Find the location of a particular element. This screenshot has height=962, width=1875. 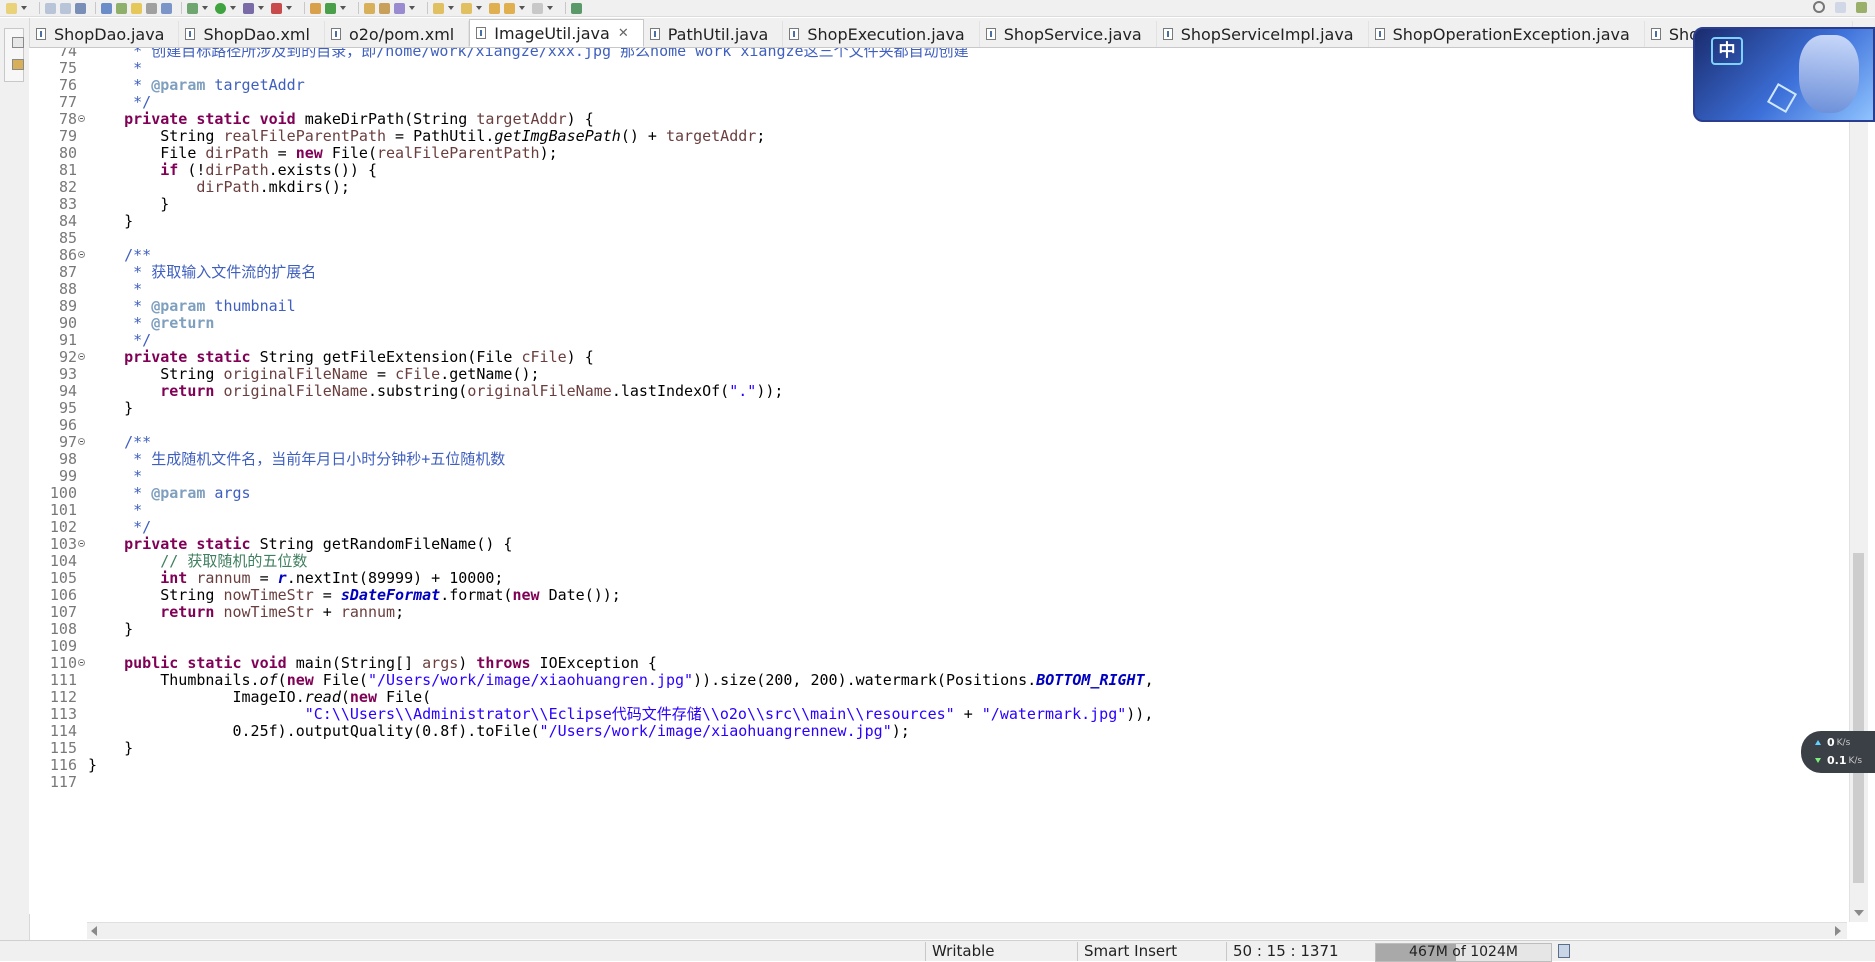

tab-pathutil-java: PathUtil.java is located at coordinates (714, 34).